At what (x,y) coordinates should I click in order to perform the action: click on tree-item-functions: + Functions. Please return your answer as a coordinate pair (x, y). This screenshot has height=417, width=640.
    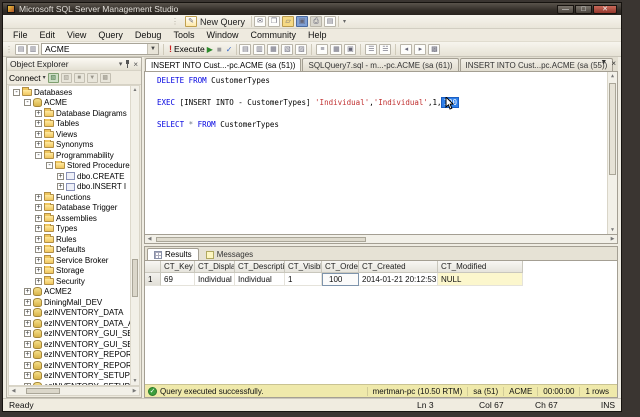
    Looking at the image, I should click on (69, 197).